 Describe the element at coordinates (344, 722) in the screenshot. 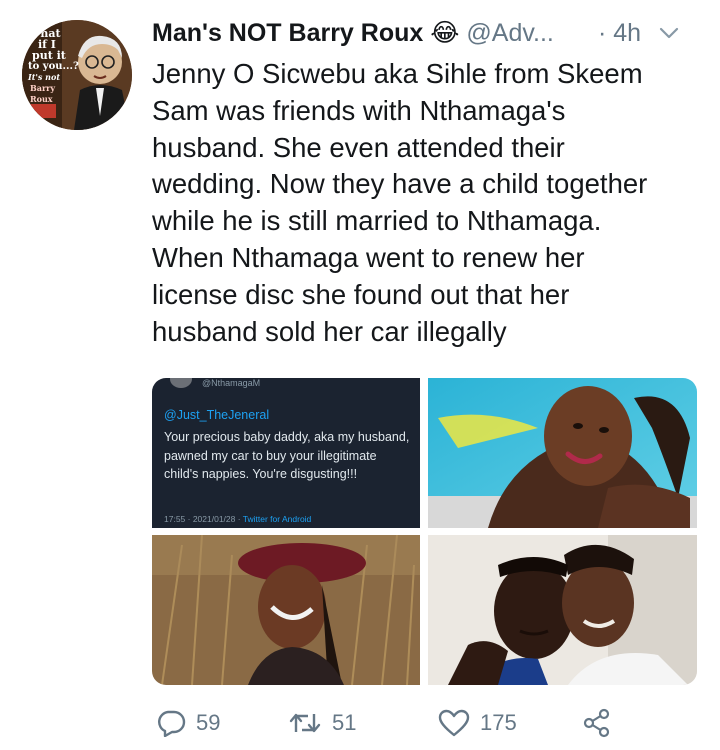

I see `retweet-count: 51` at that location.